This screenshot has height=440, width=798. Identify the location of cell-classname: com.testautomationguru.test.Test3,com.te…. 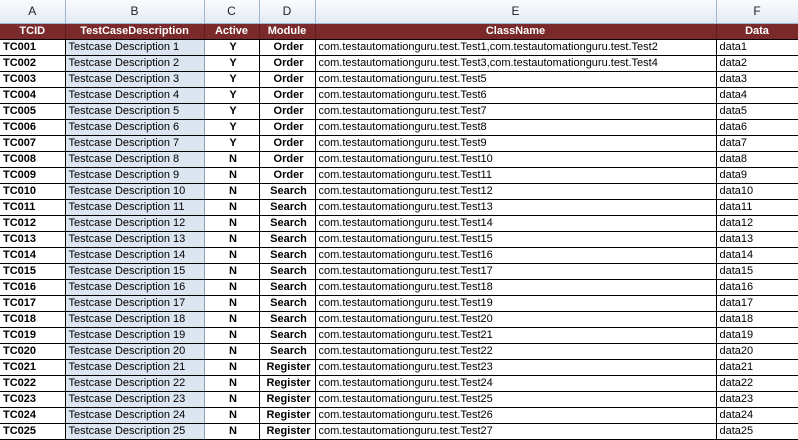
(516, 63).